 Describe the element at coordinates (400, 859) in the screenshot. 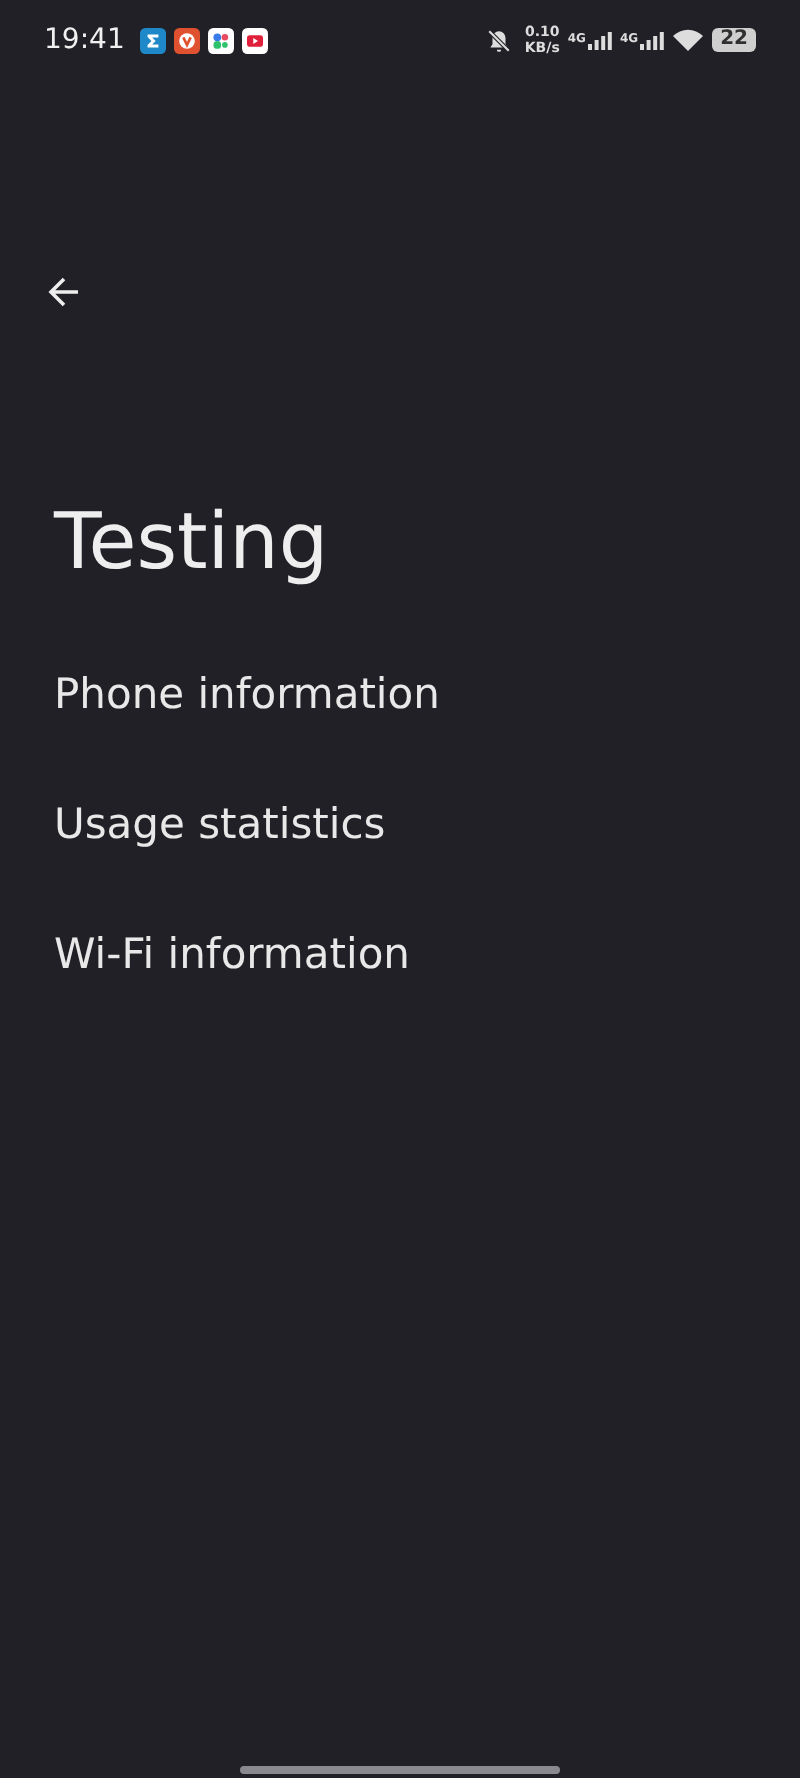

I see `menu-item: Usage statistics` at that location.